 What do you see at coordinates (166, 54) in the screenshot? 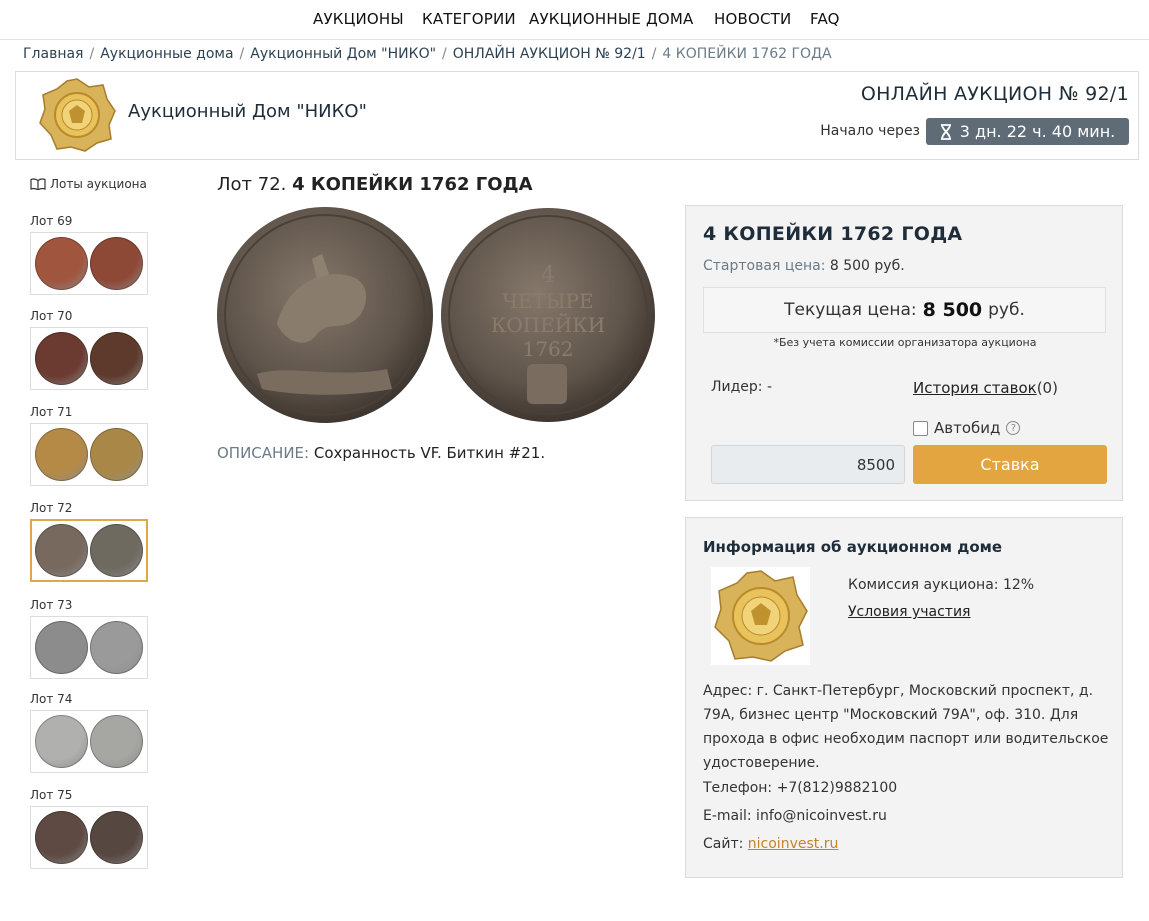
I see `breadcrumb-auction-houses: Аукционные дома` at bounding box center [166, 54].